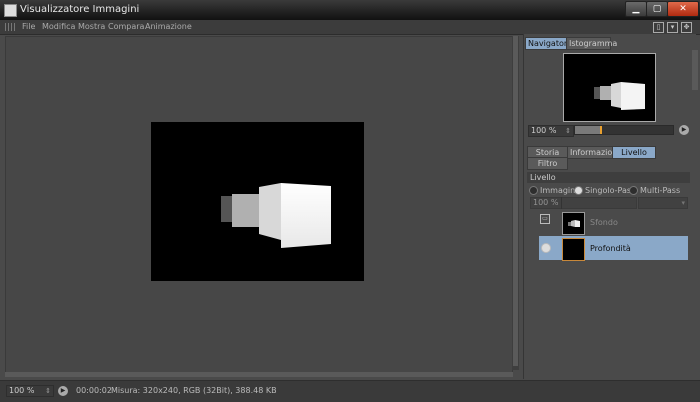 The image size is (700, 402). Describe the element at coordinates (554, 190) in the screenshot. I see `mode-immagine: Immagine` at that location.